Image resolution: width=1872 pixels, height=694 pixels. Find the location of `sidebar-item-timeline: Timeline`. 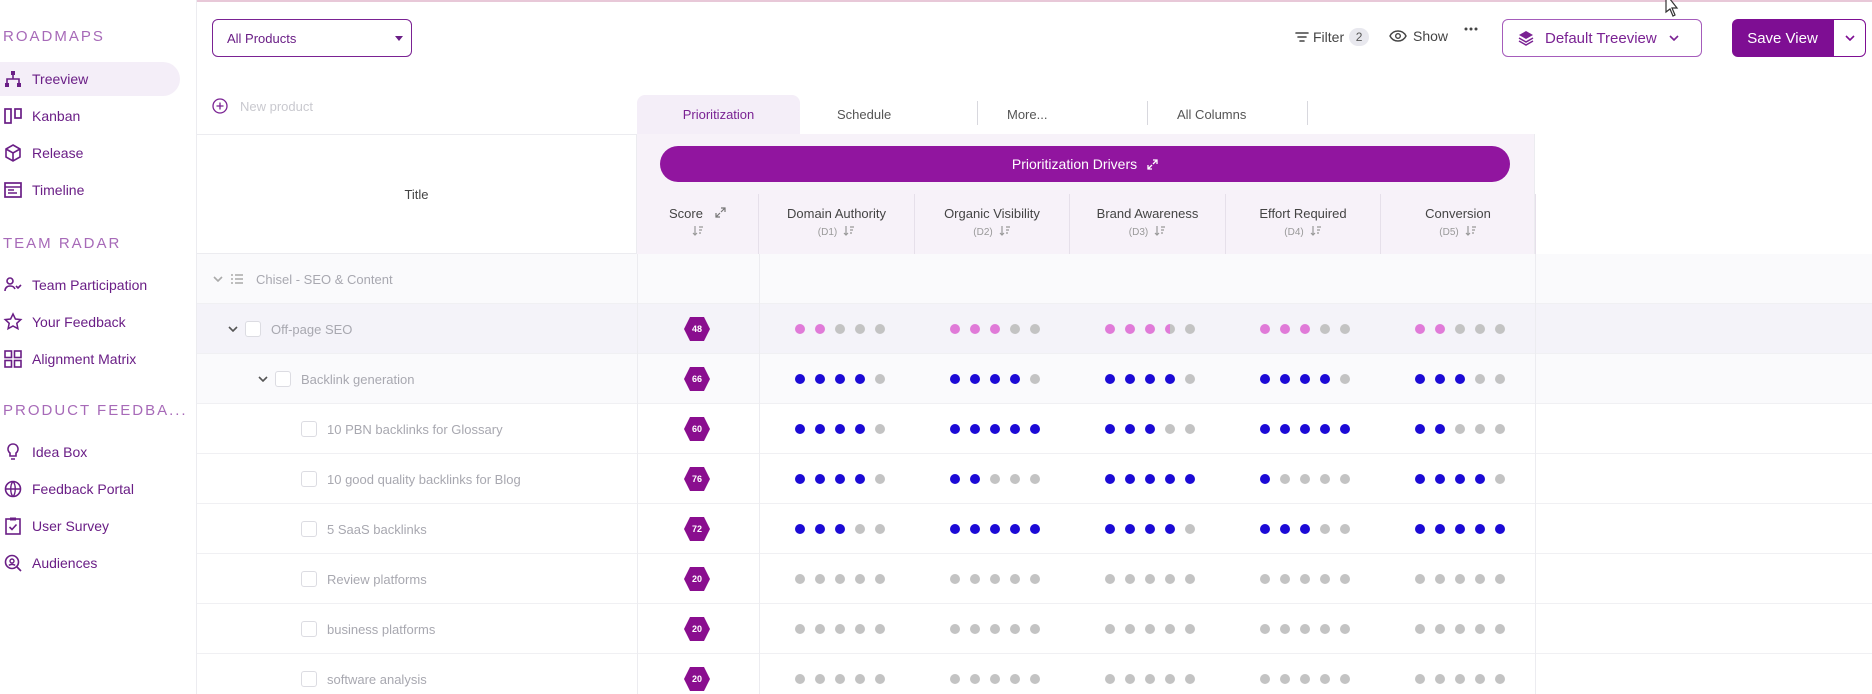

sidebar-item-timeline: Timeline is located at coordinates (90, 190).